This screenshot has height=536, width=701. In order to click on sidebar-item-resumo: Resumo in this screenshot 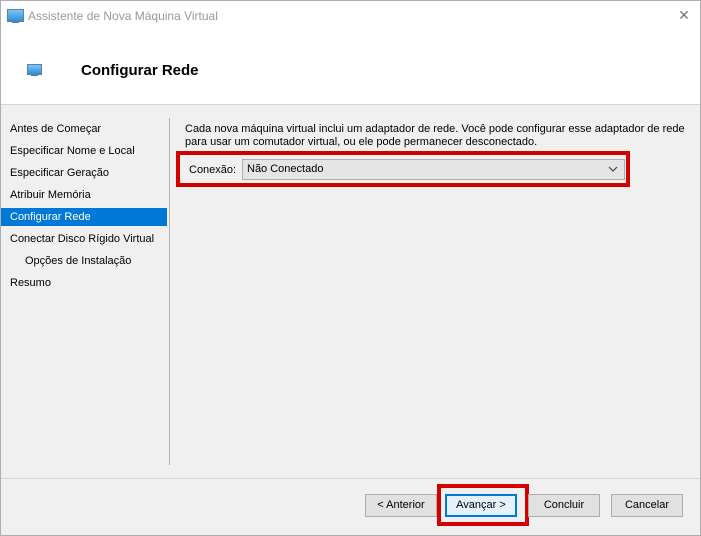, I will do `click(84, 283)`.